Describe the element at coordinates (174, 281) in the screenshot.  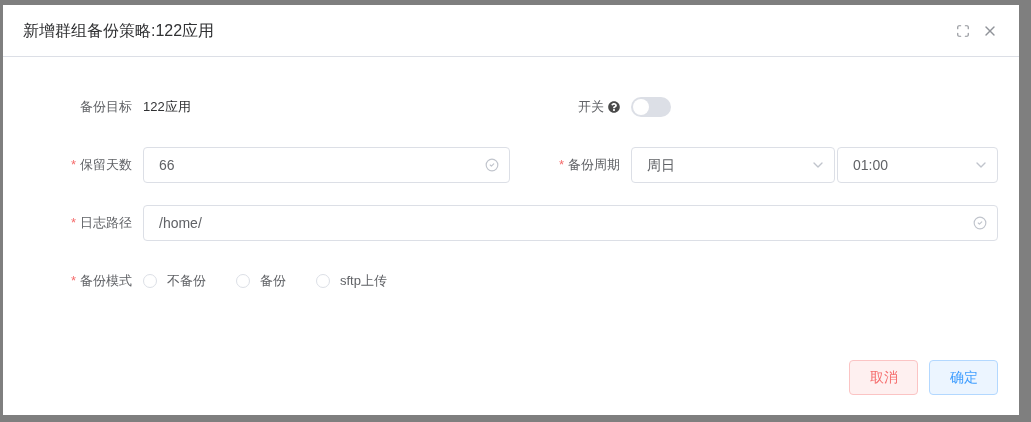
I see `radio-option: 不备份` at that location.